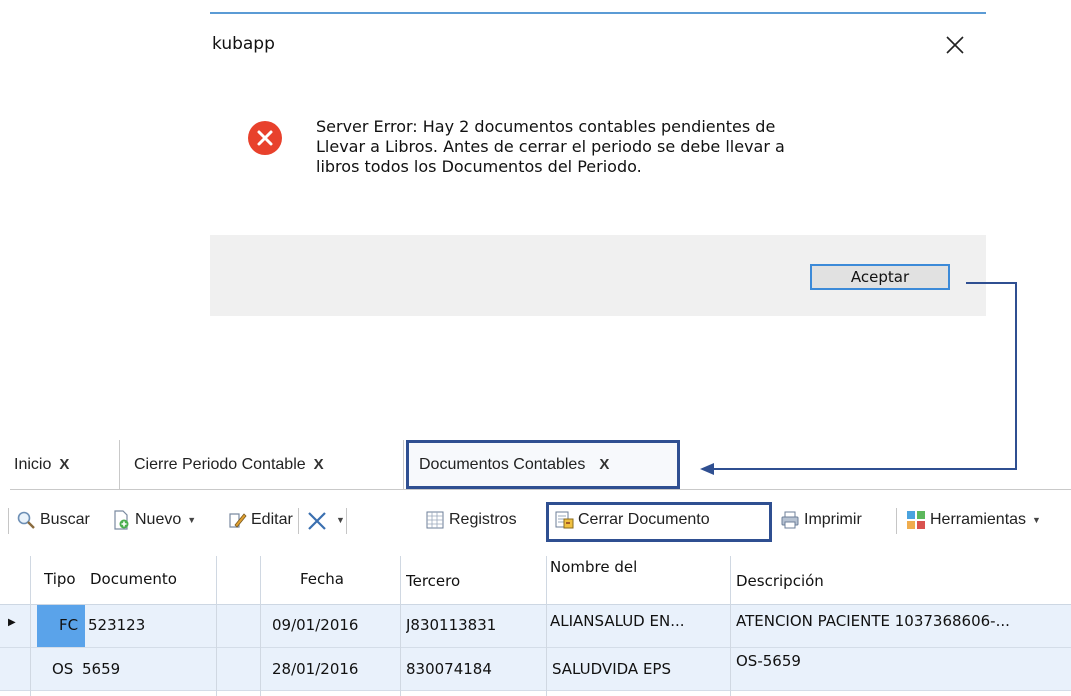 The image size is (1071, 696). What do you see at coordinates (880, 277) in the screenshot?
I see `accept-button: Aceptar` at bounding box center [880, 277].